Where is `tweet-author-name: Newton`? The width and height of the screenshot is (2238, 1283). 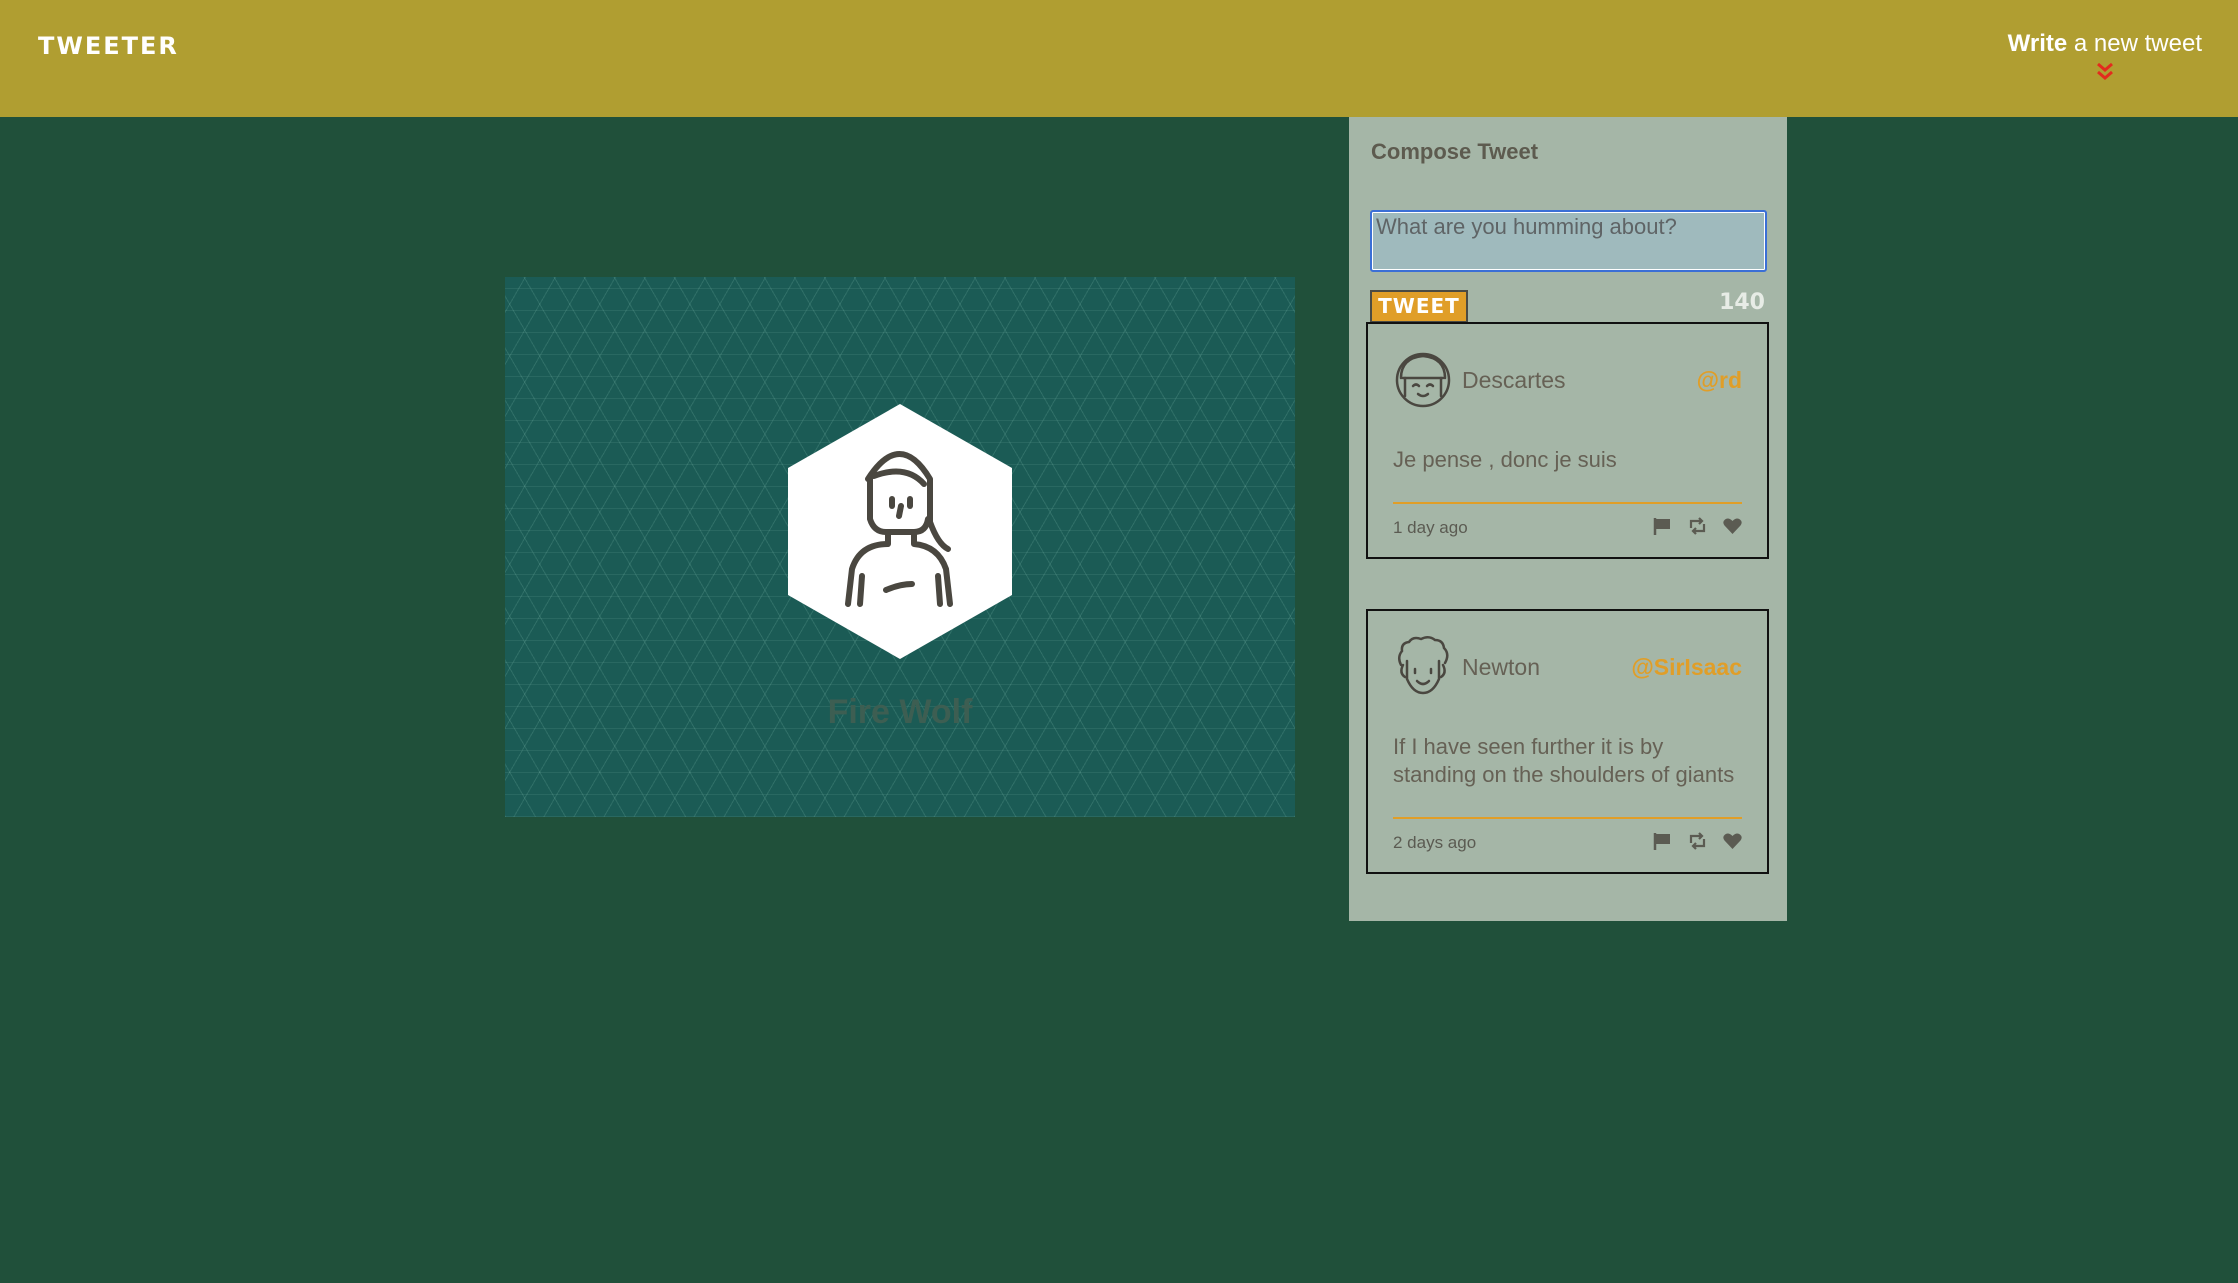
tweet-author-name: Newton is located at coordinates (1501, 667).